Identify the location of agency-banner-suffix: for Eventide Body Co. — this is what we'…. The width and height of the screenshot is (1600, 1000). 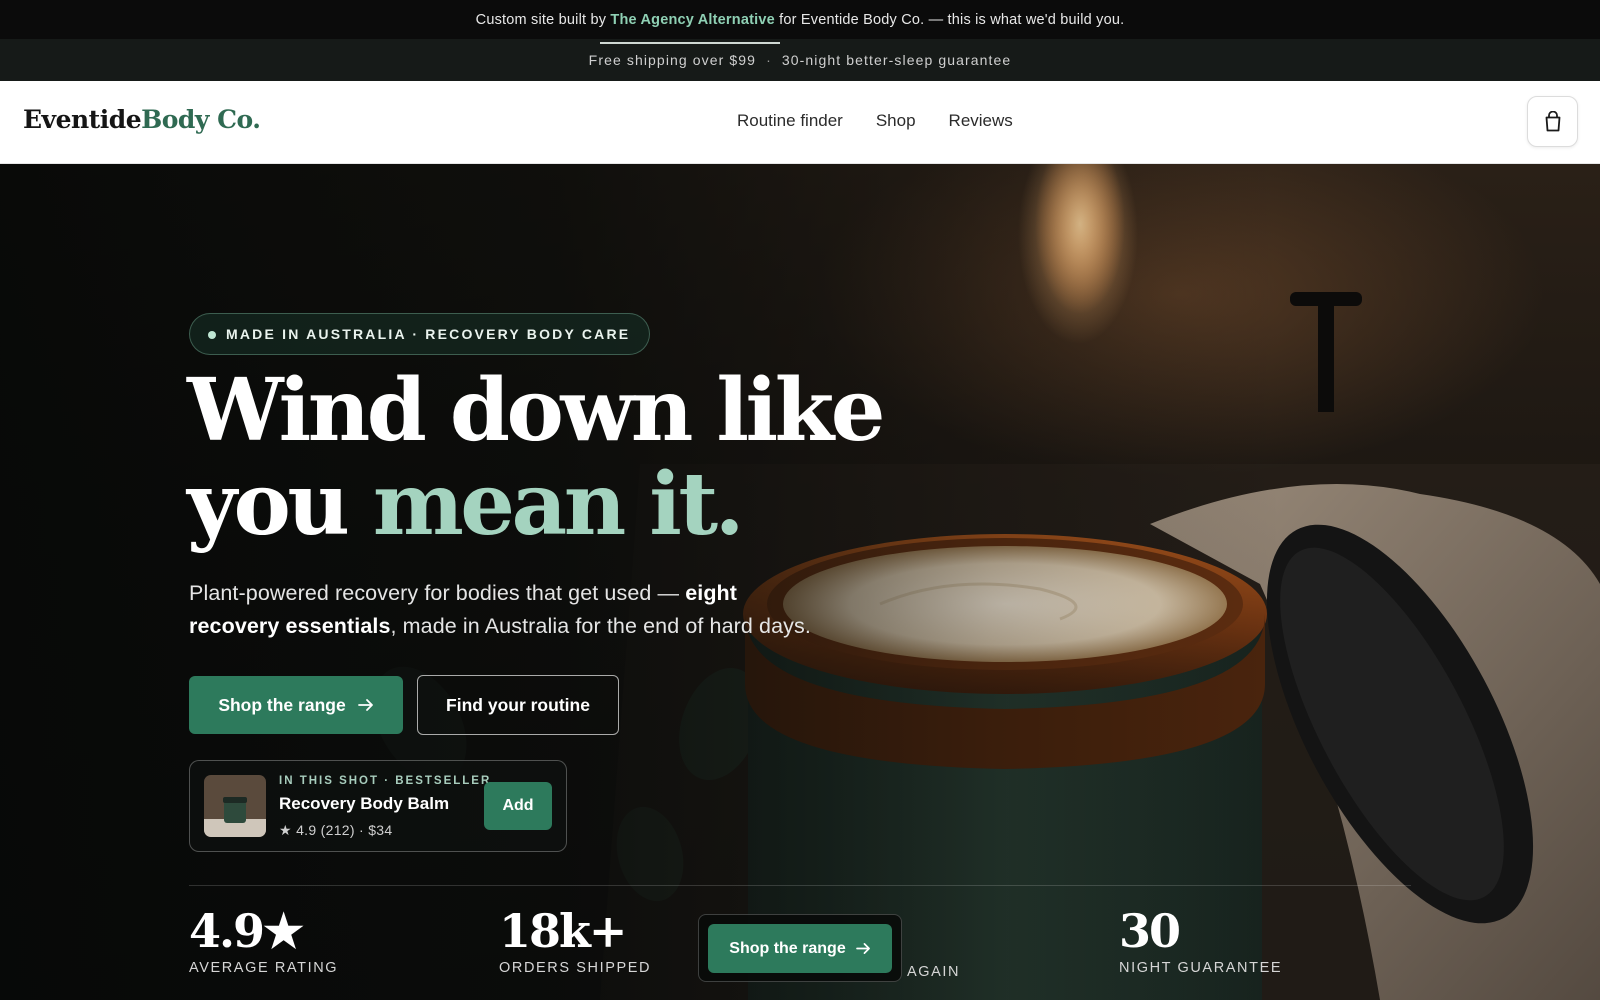
(949, 19).